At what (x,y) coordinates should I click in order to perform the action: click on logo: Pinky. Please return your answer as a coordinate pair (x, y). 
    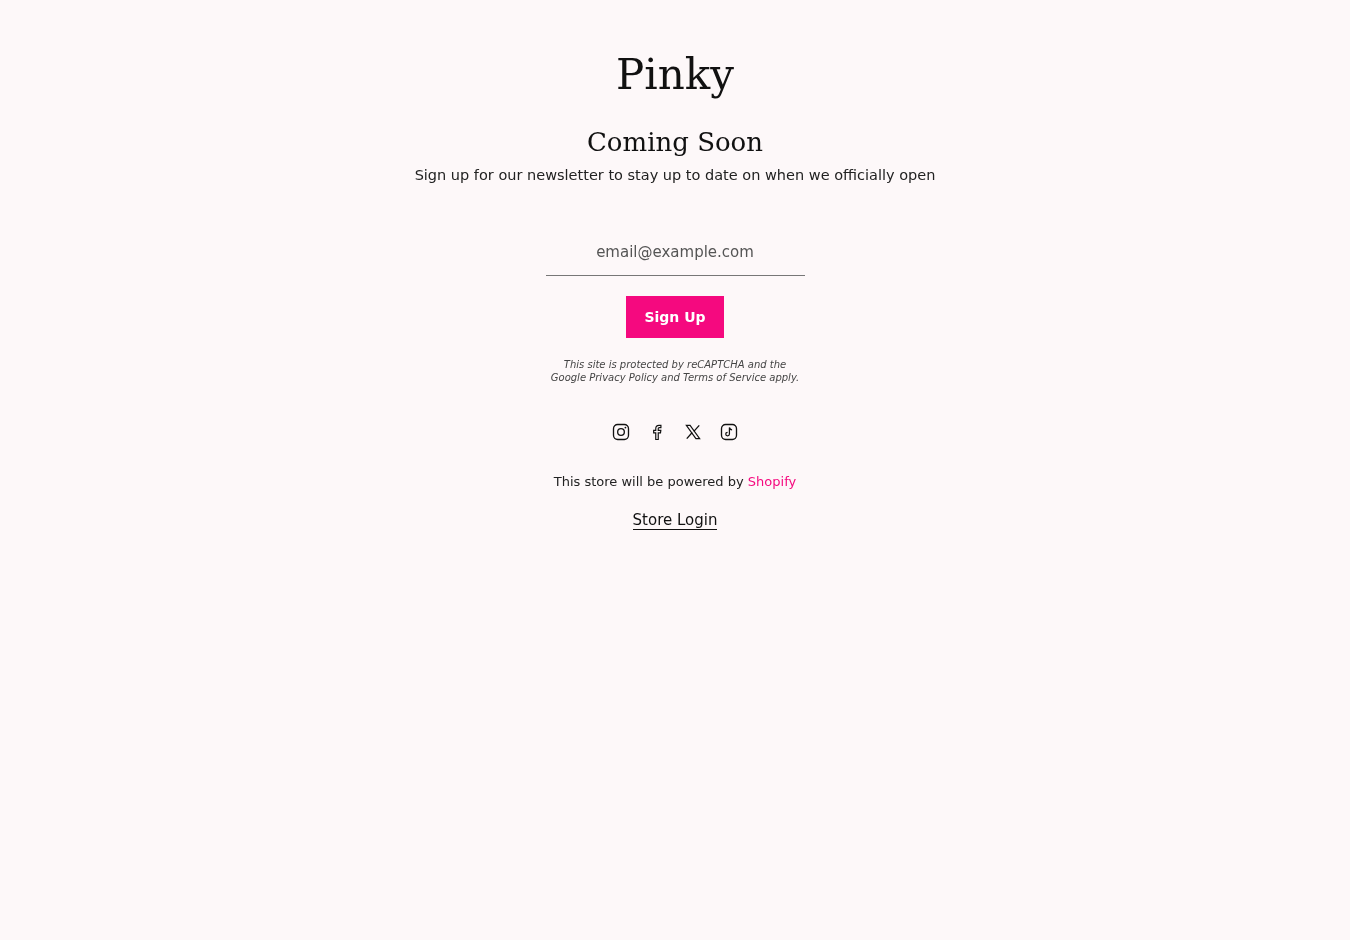
    Looking at the image, I should click on (675, 74).